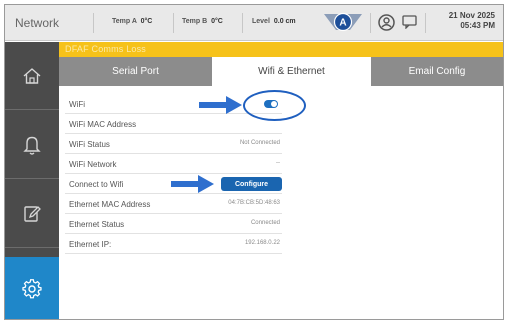 The width and height of the screenshot is (507, 322). What do you see at coordinates (173, 144) in the screenshot?
I see `wifi-status-row: WiFi Status Not Connected` at bounding box center [173, 144].